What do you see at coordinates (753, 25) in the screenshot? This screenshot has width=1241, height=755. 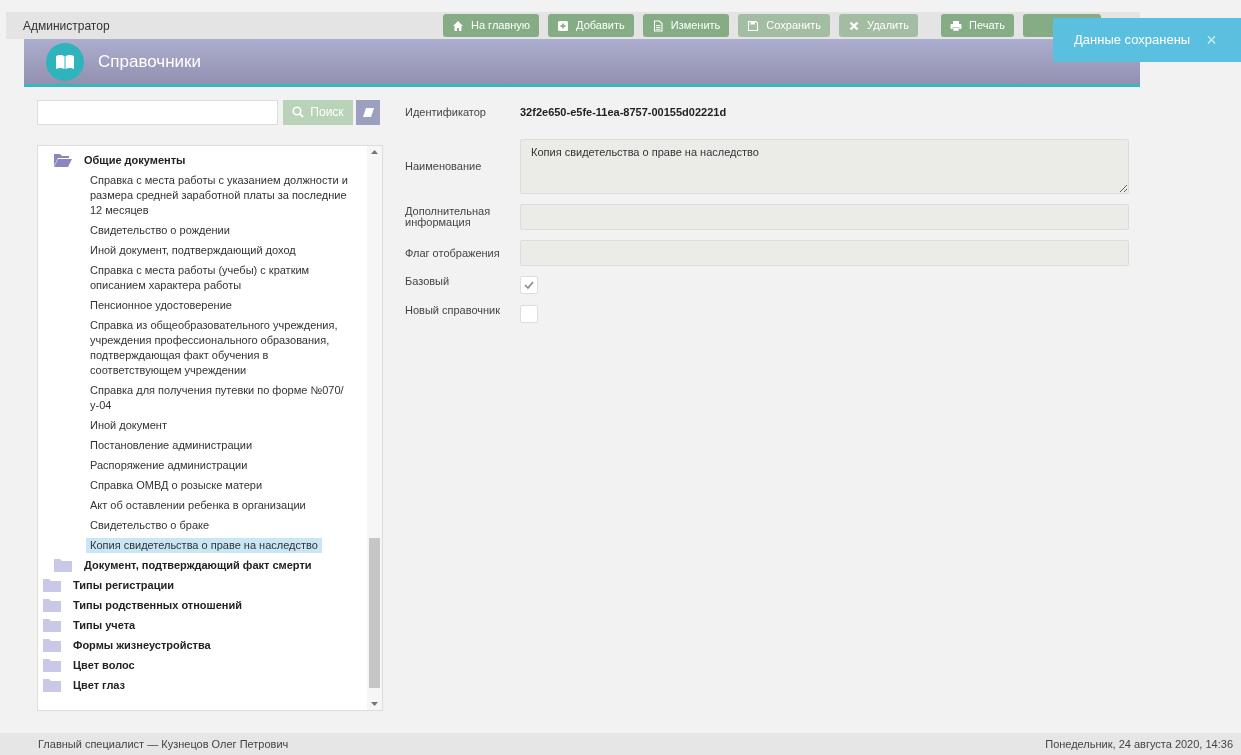 I see `floppy-icon` at bounding box center [753, 25].